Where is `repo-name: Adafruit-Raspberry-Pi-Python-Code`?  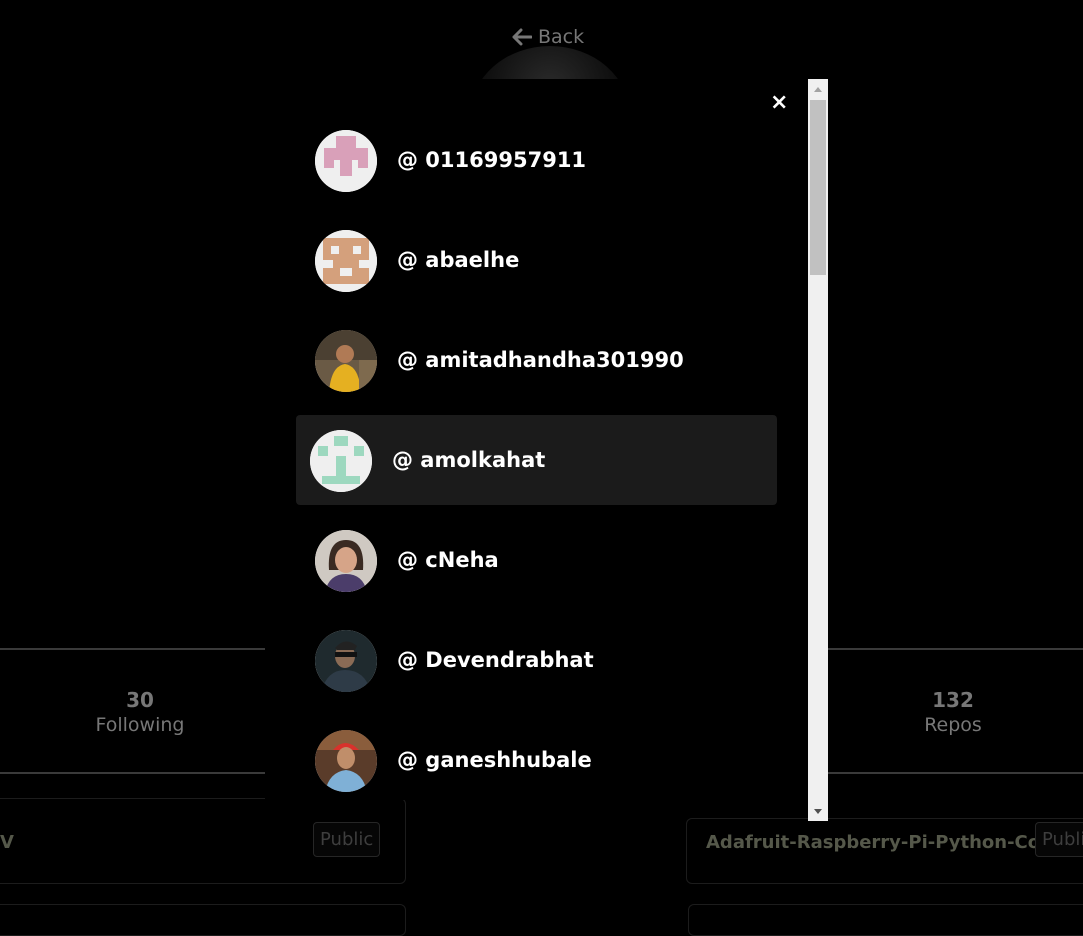
repo-name: Adafruit-Raspberry-Pi-Python-Code is located at coordinates (885, 842).